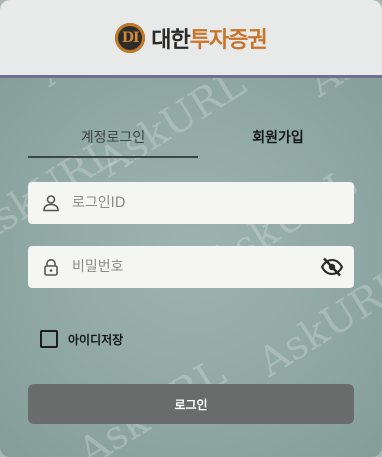 The height and width of the screenshot is (457, 382). Describe the element at coordinates (113, 138) in the screenshot. I see `tab-account-login: 계정로그인` at that location.